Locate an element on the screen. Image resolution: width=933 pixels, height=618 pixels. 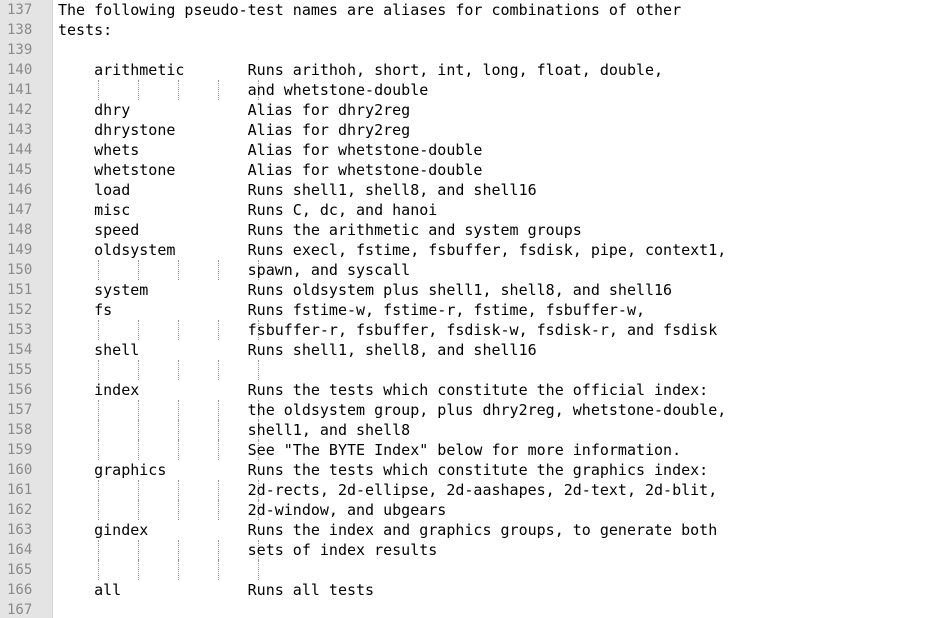
editor-line: 165 is located at coordinates (466, 570).